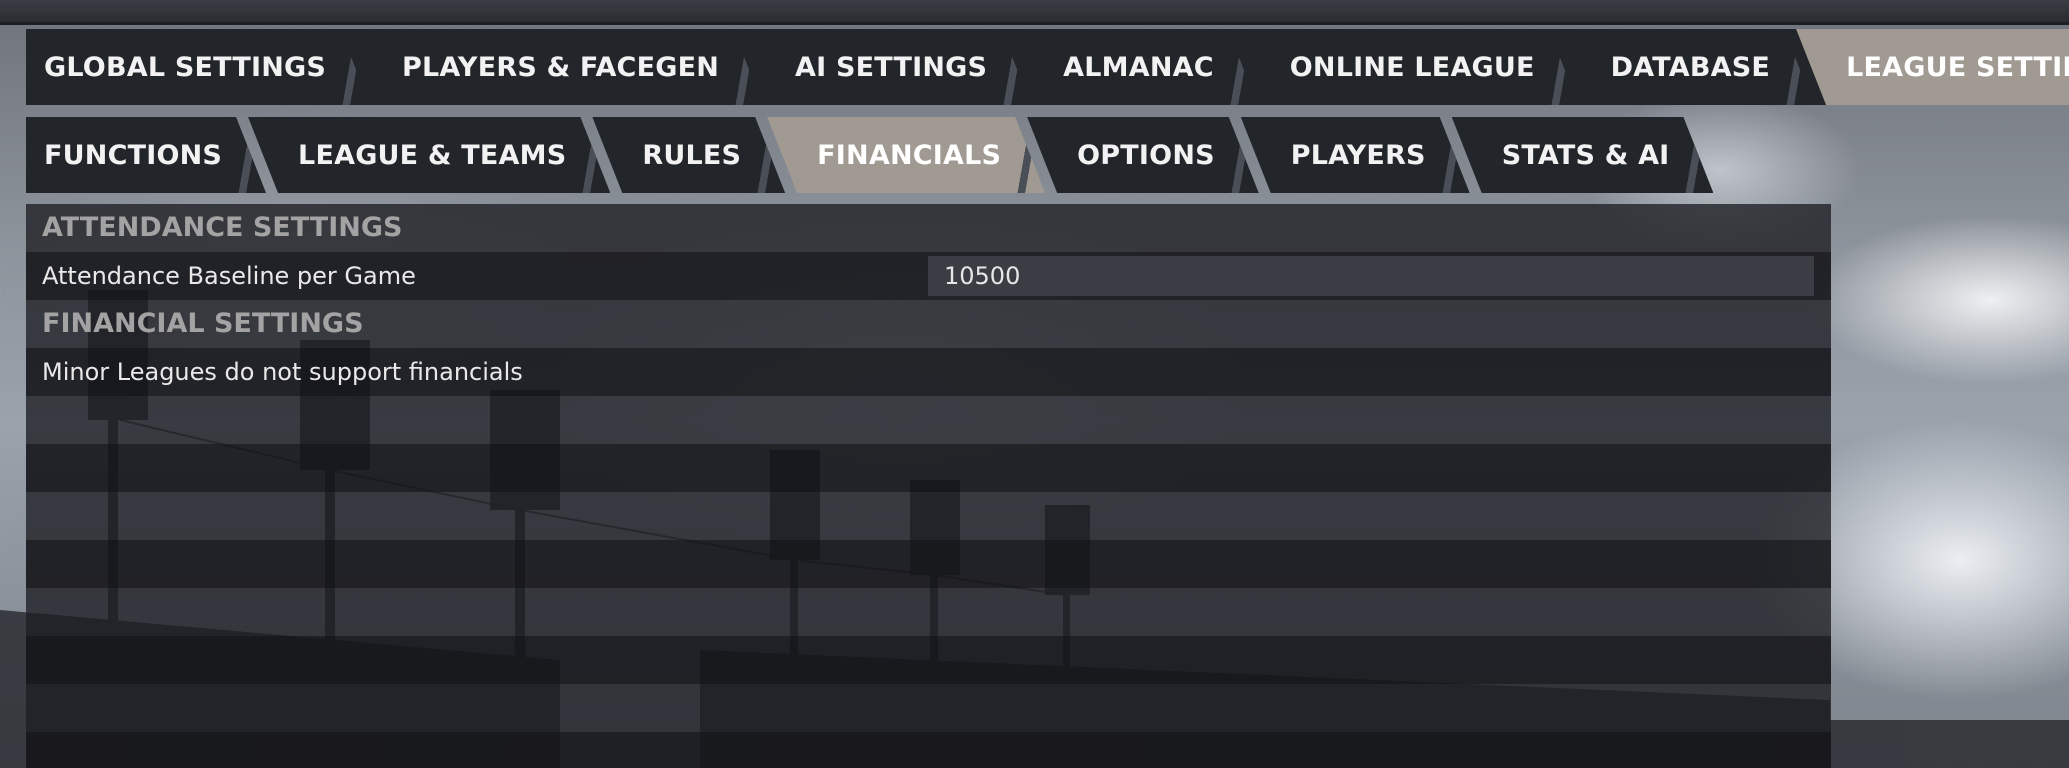  I want to click on tab-label: ONLINE LEAGUE, so click(1412, 67).